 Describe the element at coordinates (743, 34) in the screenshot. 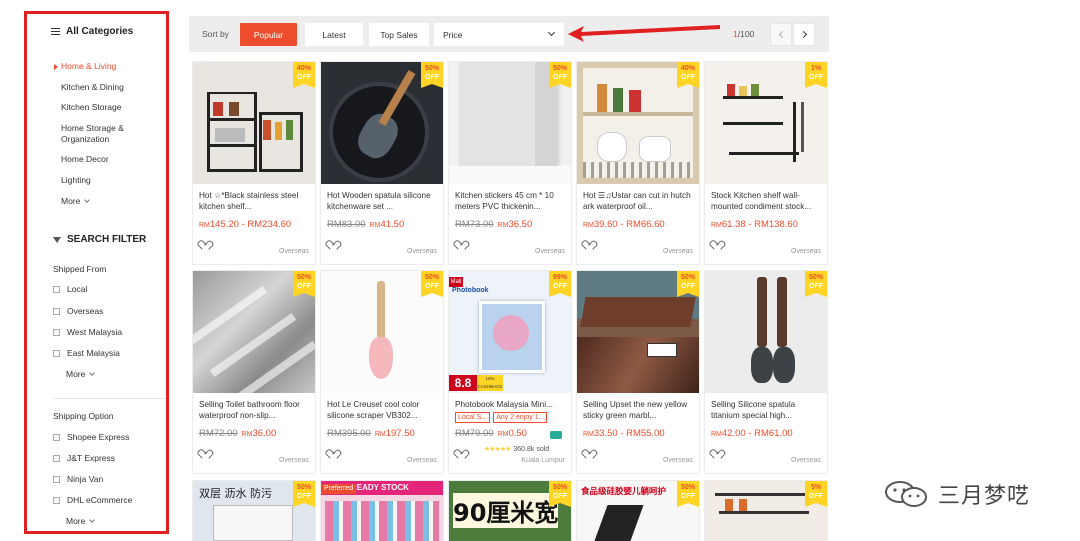

I see `page-indicator: 1/100` at that location.